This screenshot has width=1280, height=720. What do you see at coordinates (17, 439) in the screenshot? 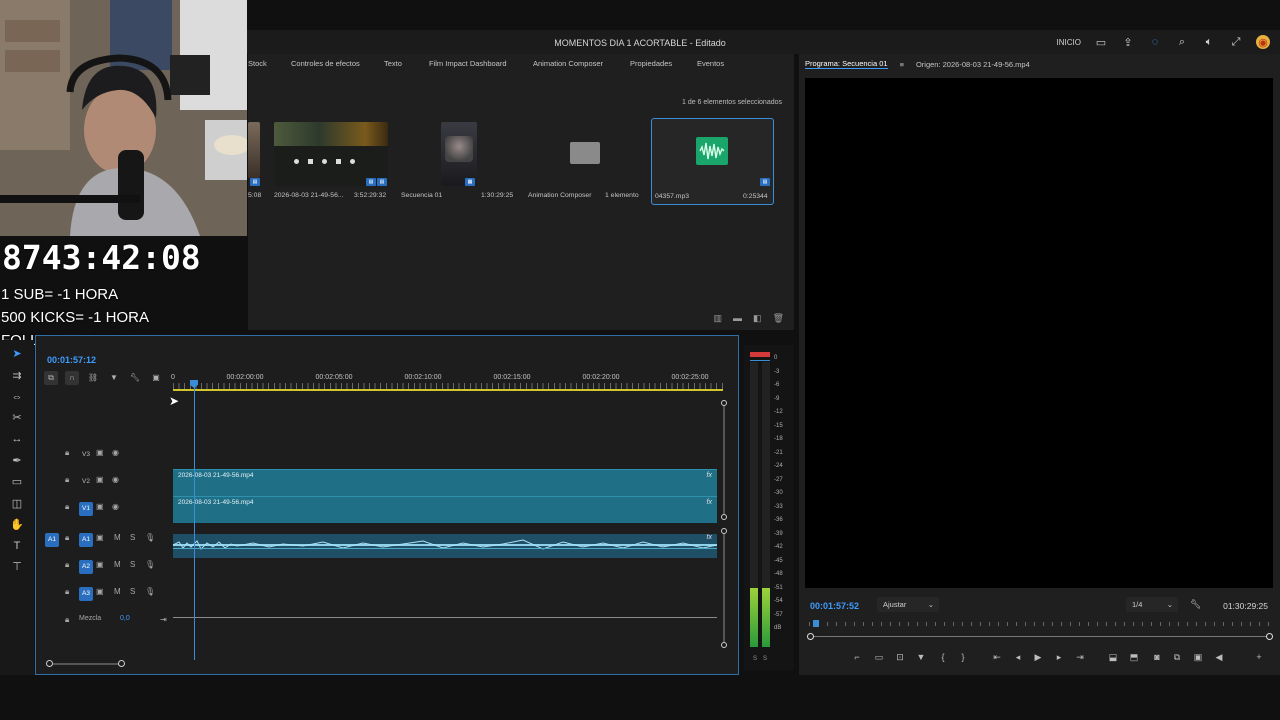
I see `slip-tool-icon: ↔` at bounding box center [17, 439].